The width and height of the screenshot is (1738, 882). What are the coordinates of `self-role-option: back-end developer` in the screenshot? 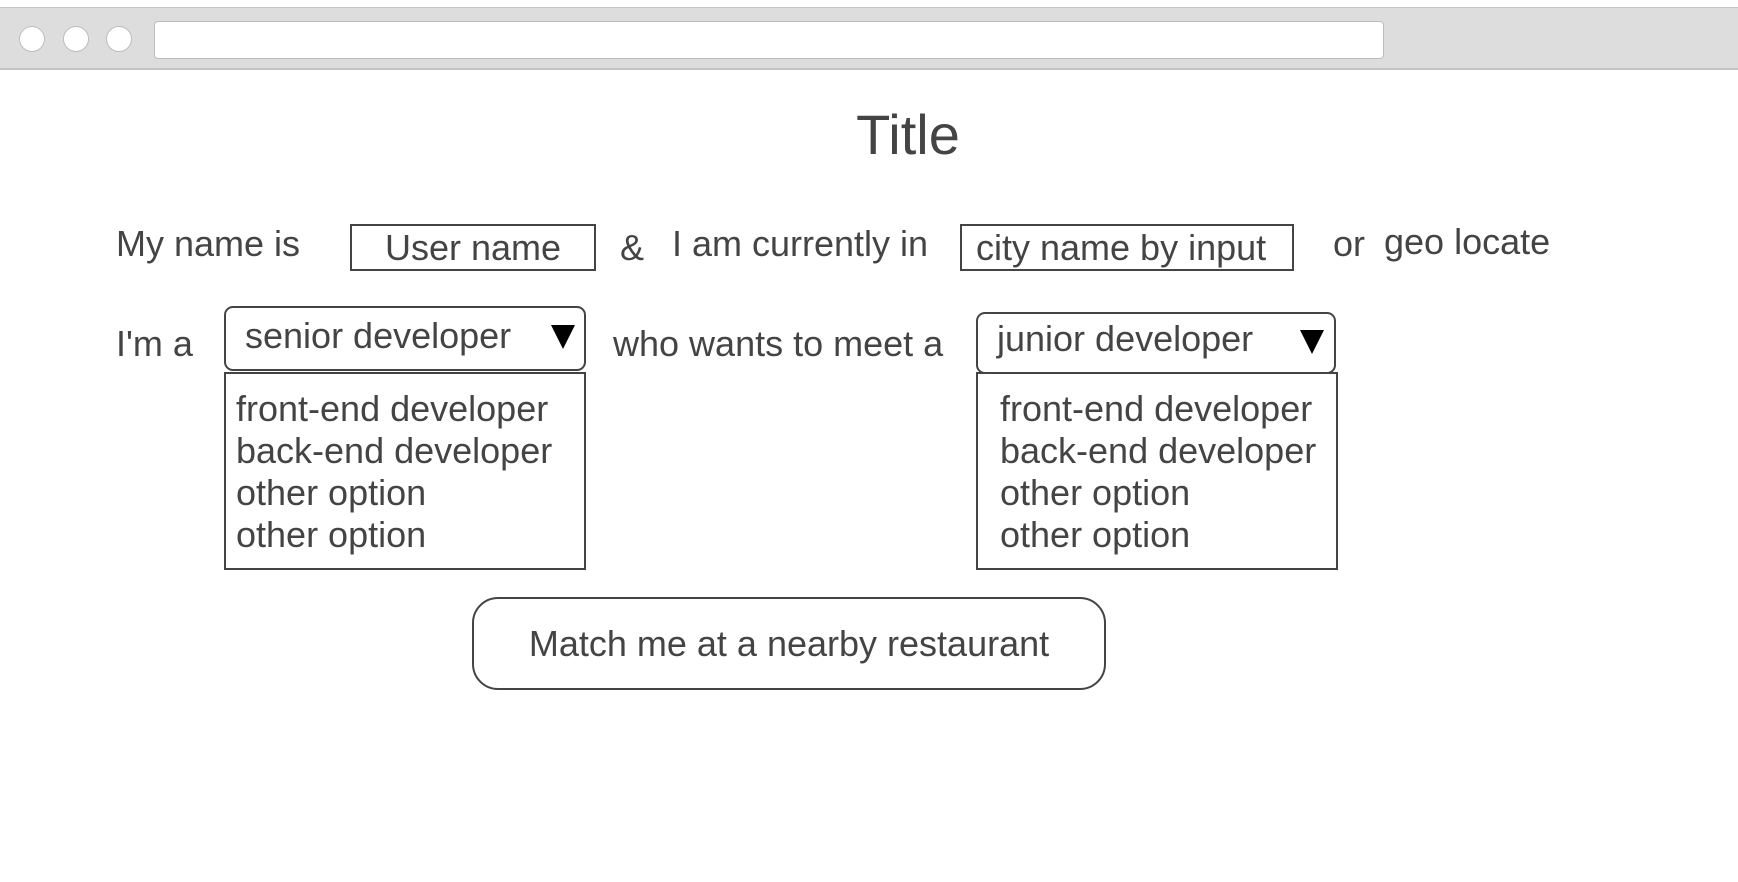 It's located at (394, 451).